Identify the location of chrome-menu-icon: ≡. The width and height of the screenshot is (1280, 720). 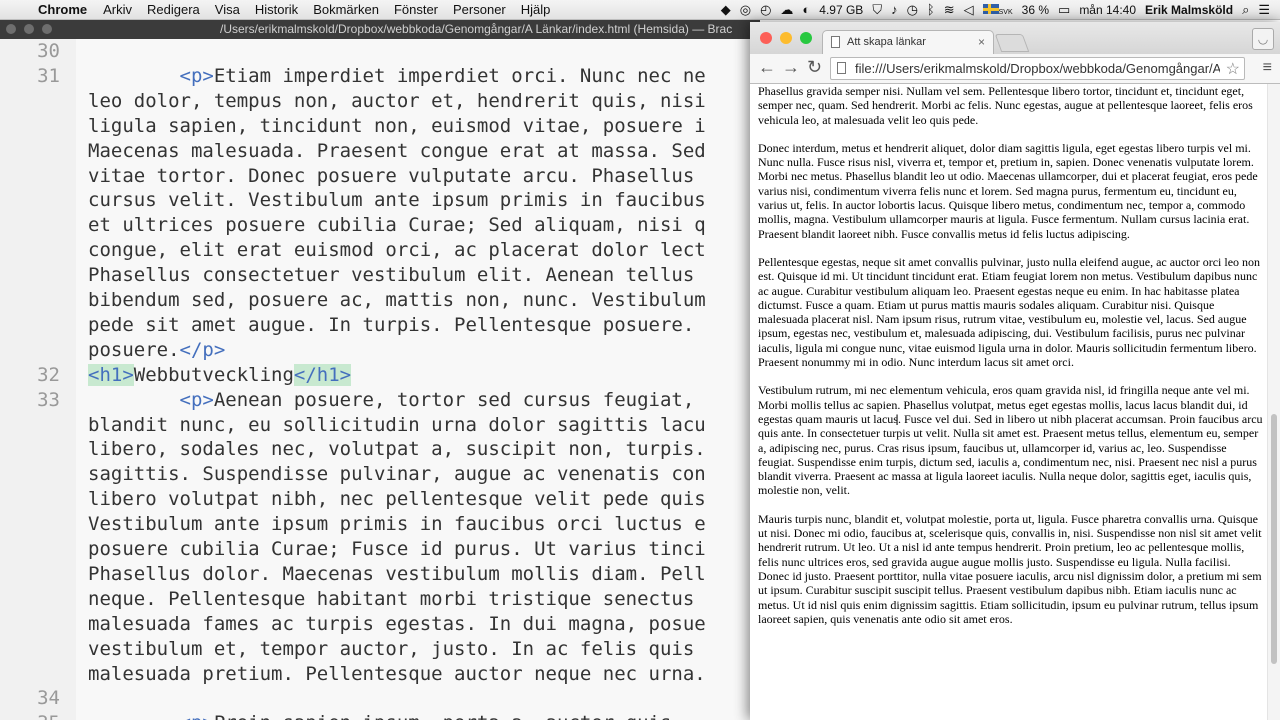
(1267, 68).